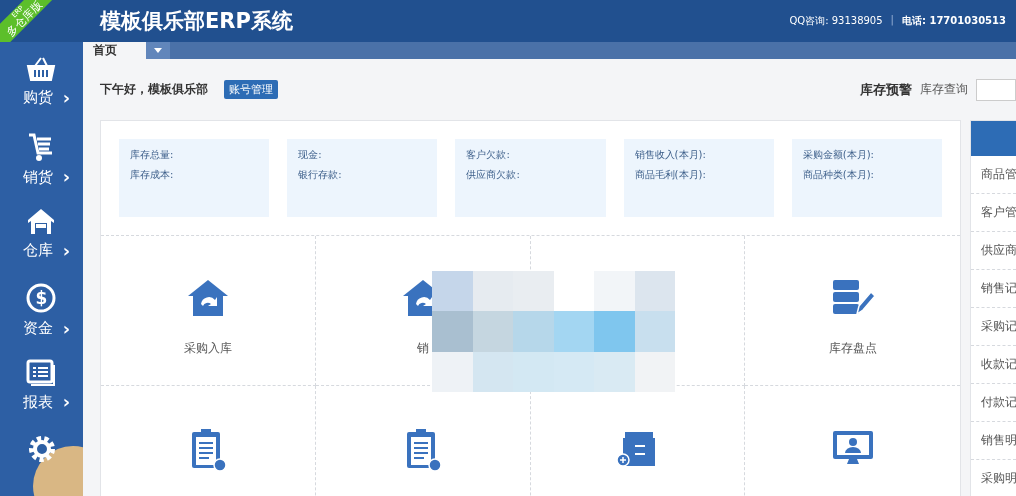 The height and width of the screenshot is (496, 1016). I want to click on menu-item: 报表, so click(37, 402).